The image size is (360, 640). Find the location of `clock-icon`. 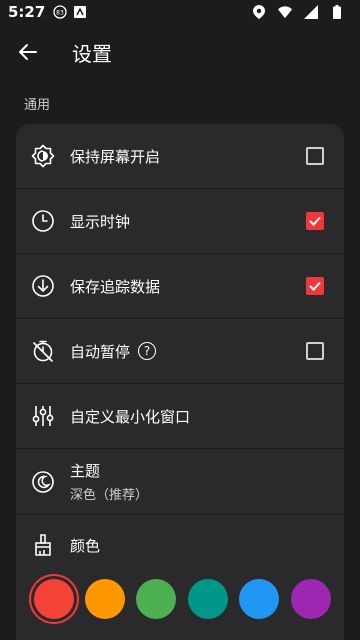

clock-icon is located at coordinates (43, 221).